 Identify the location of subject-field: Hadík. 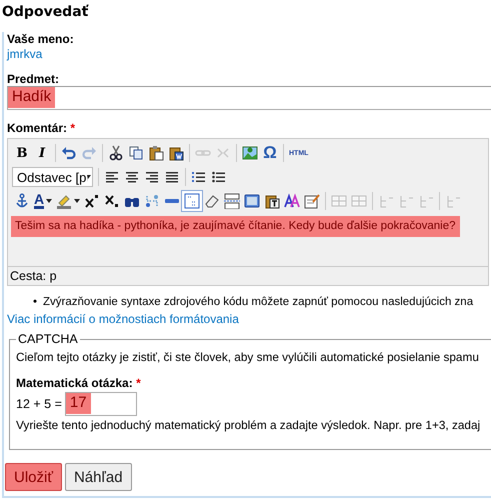
(249, 98).